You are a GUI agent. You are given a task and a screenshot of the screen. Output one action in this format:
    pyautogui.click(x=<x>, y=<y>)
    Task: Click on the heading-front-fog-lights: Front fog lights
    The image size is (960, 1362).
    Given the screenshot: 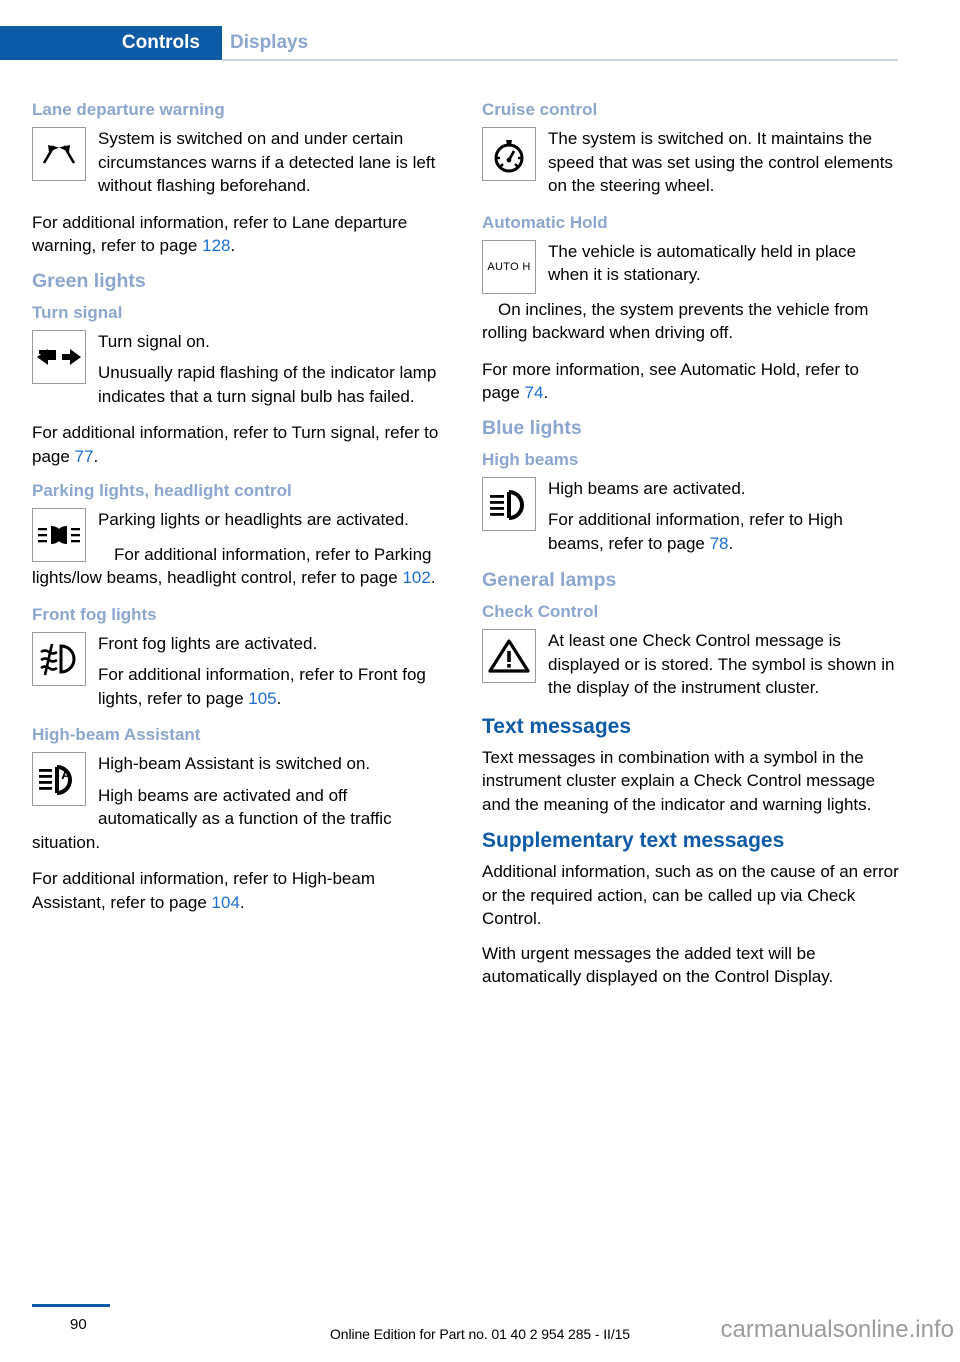 What is the action you would take?
    pyautogui.click(x=94, y=614)
    